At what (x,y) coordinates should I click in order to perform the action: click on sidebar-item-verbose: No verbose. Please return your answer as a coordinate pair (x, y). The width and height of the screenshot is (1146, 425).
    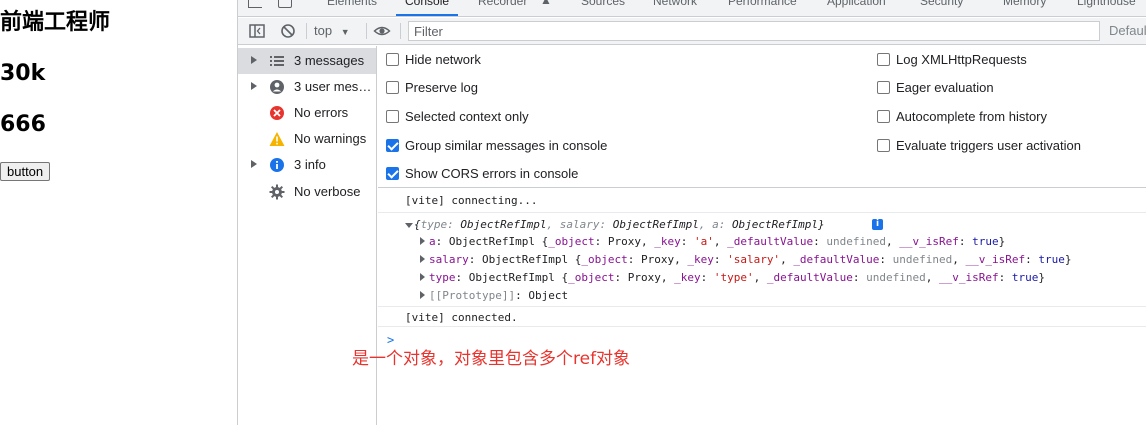
    Looking at the image, I should click on (307, 192).